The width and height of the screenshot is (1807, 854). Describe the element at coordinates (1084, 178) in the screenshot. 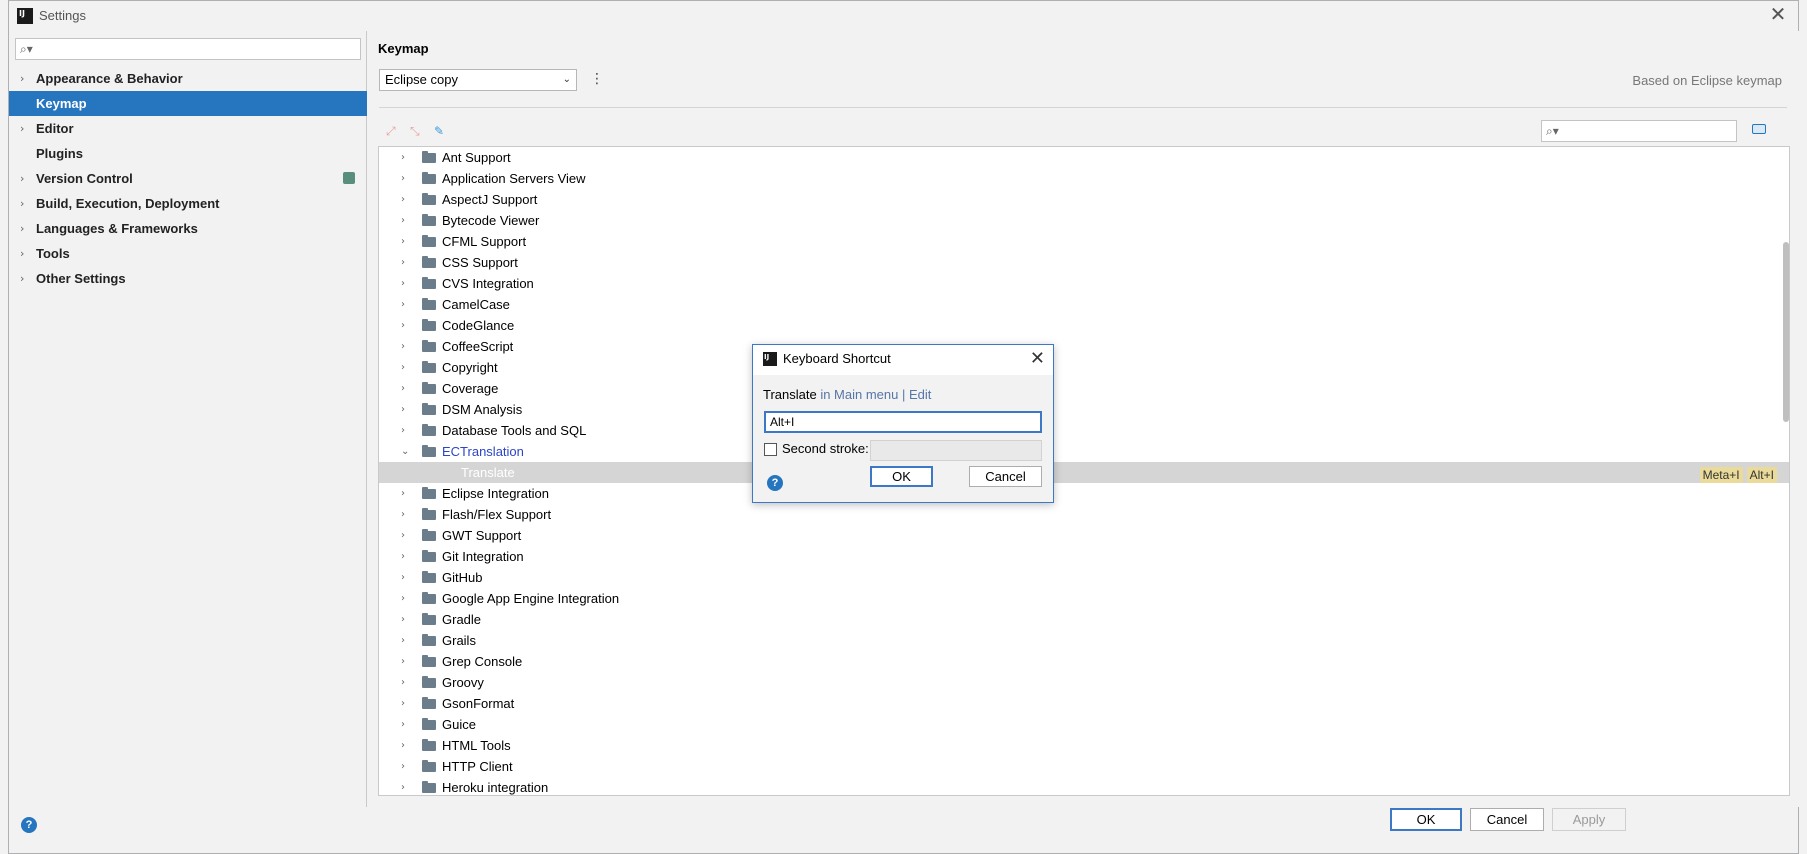

I see `tree-group-row: › Application Servers View` at that location.